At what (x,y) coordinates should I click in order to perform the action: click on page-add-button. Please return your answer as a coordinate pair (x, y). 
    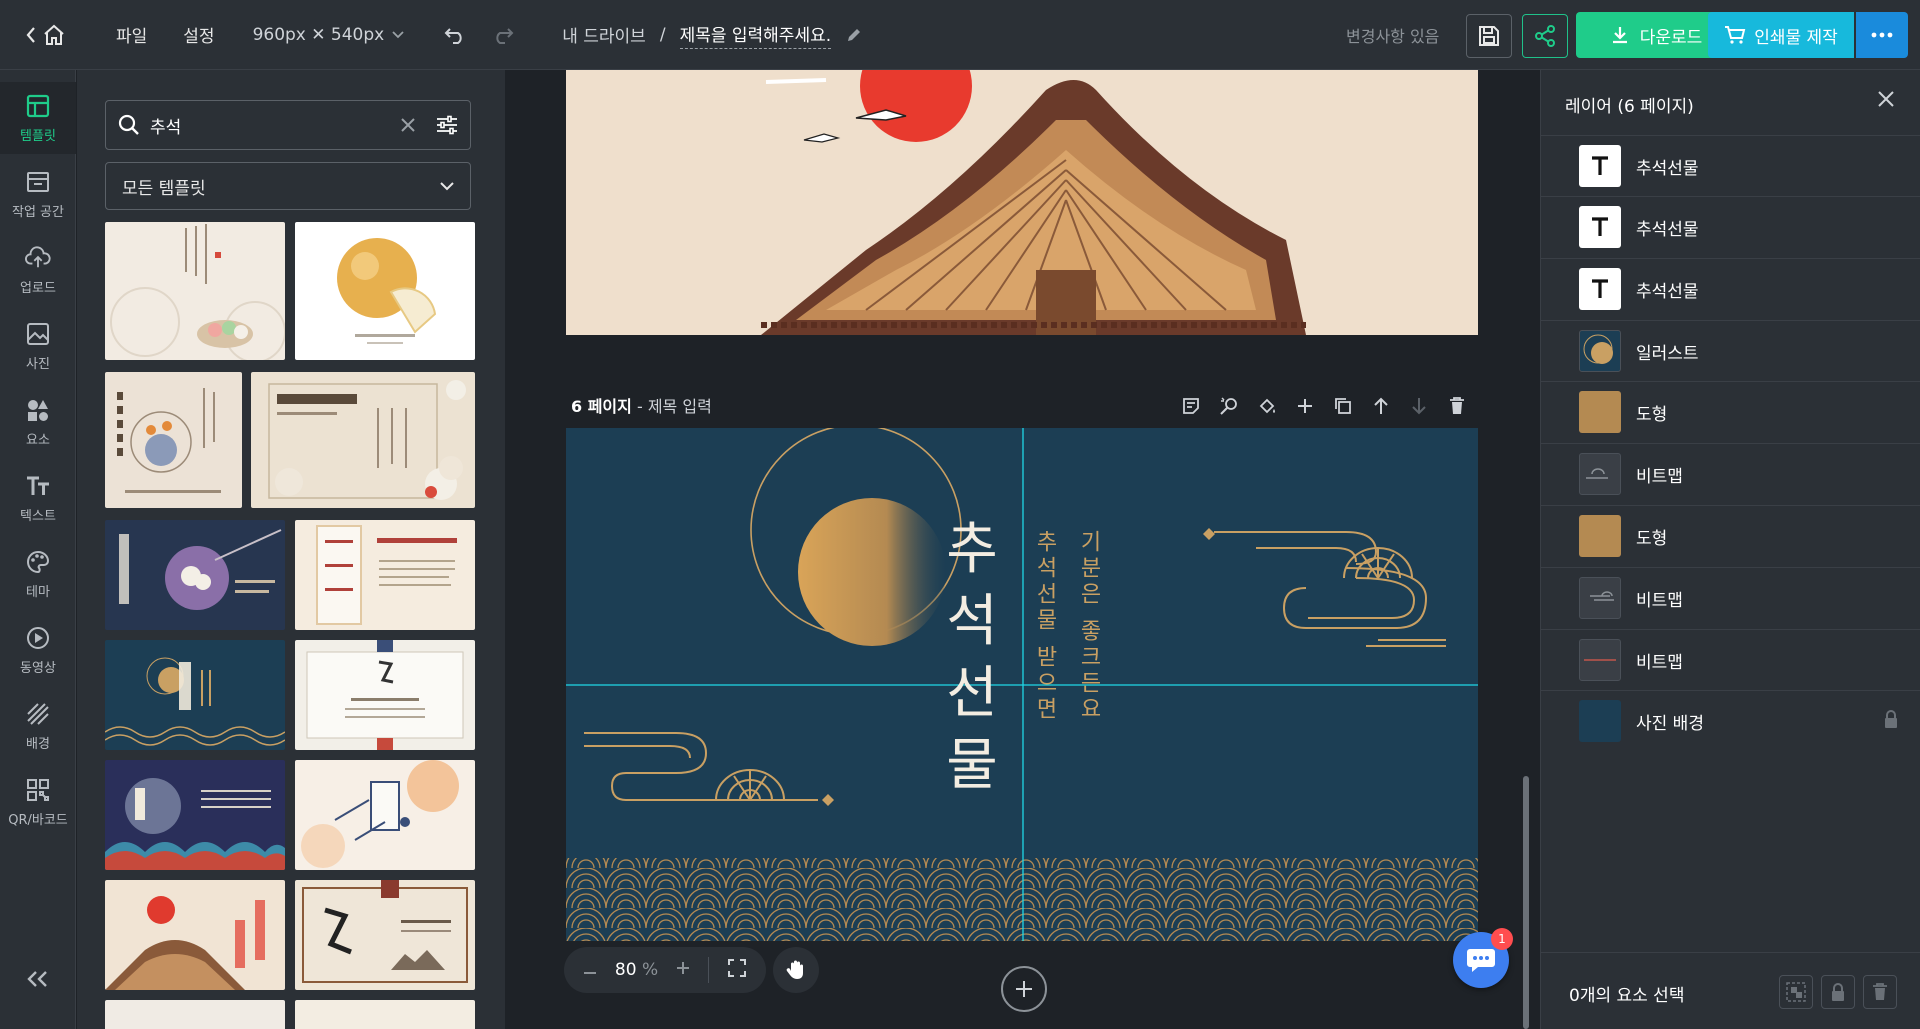
    Looking at the image, I should click on (1305, 406).